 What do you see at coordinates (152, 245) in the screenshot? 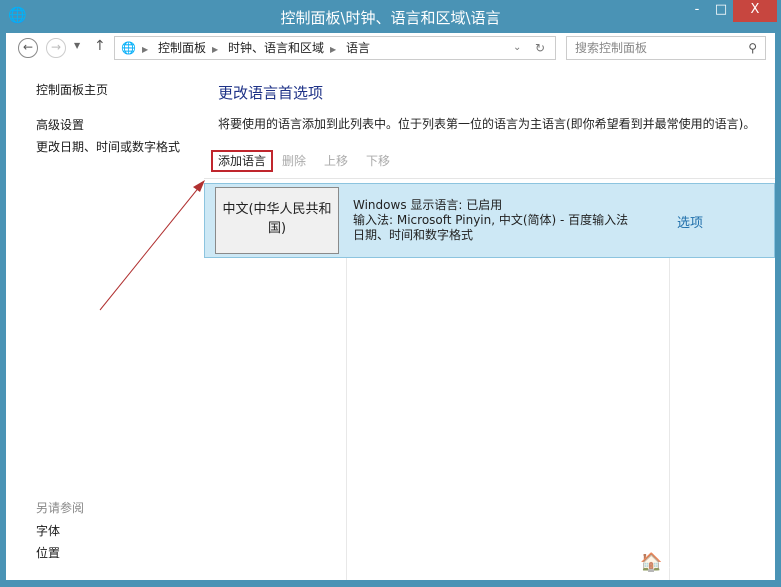
I see `annotation-arrow` at bounding box center [152, 245].